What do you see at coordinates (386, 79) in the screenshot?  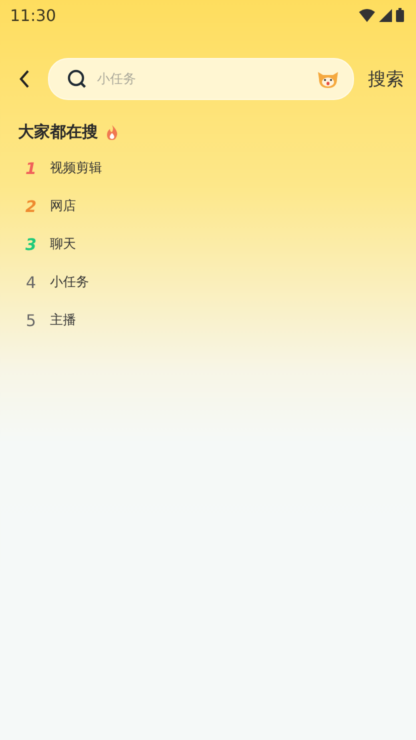 I see `search-button: 搜索` at bounding box center [386, 79].